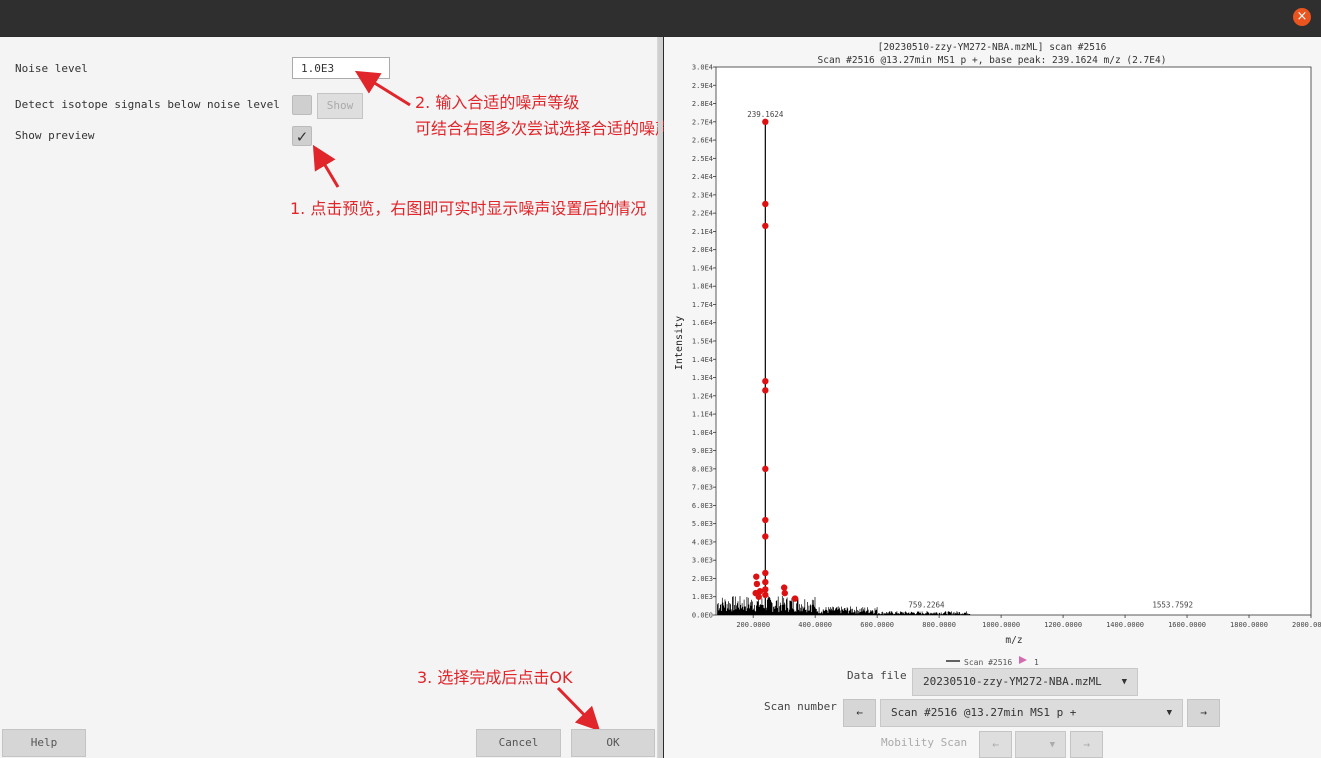  Describe the element at coordinates (926, 604) in the screenshot. I see `peak-label: 759.2264` at that location.